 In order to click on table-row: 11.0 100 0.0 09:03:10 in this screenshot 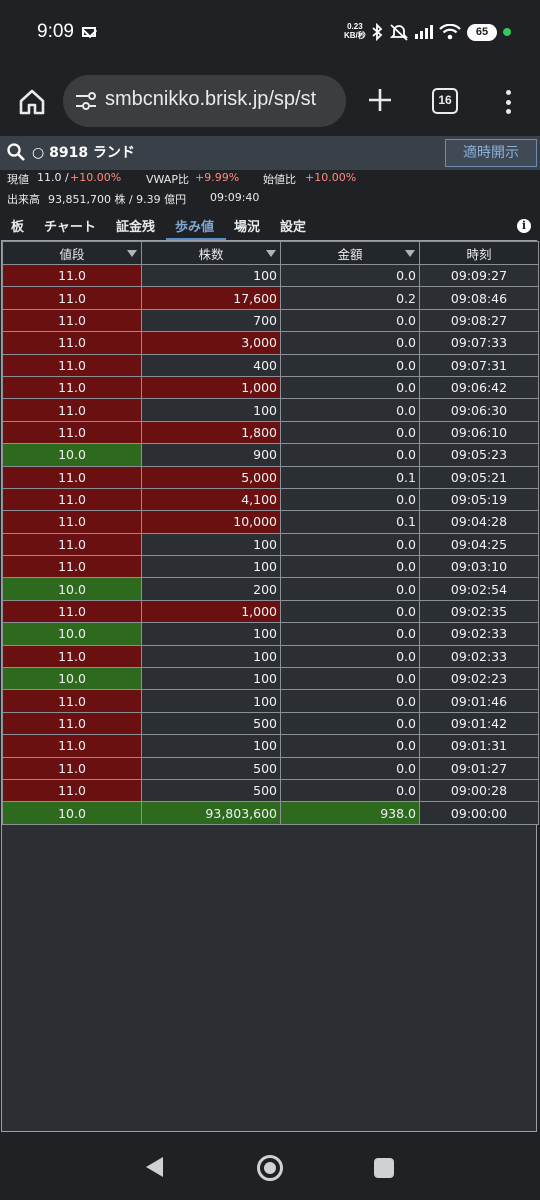, I will do `click(270, 567)`.